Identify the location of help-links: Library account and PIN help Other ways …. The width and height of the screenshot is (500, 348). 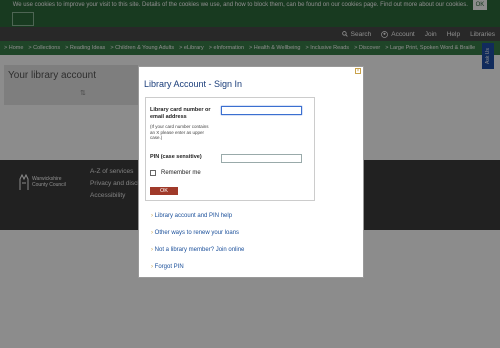
(198, 241).